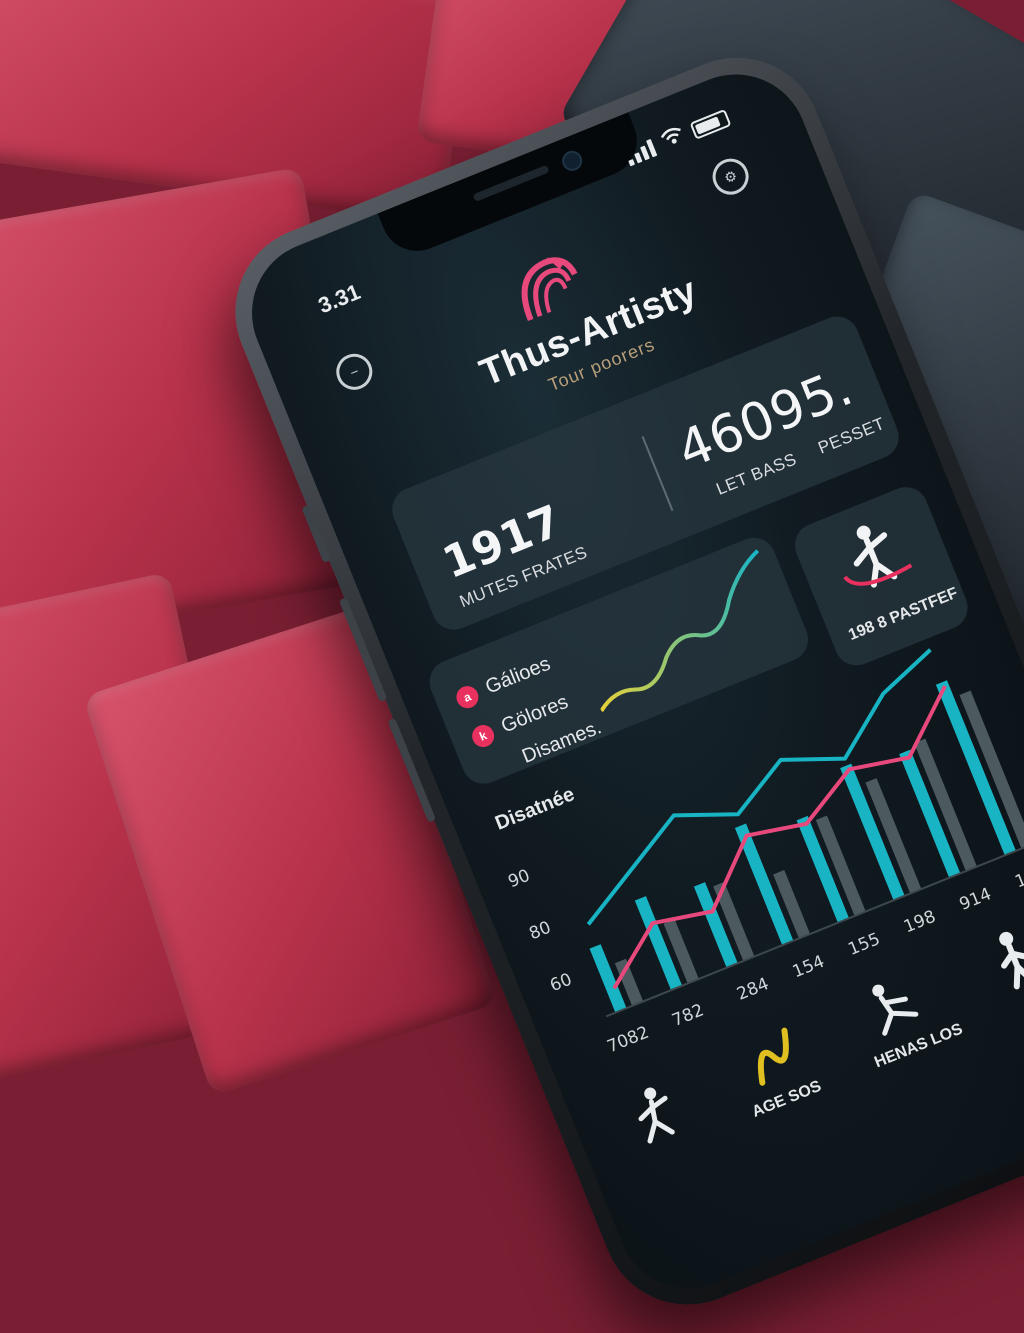 The width and height of the screenshot is (1024, 1333). I want to click on legend-badge: k, so click(483, 735).